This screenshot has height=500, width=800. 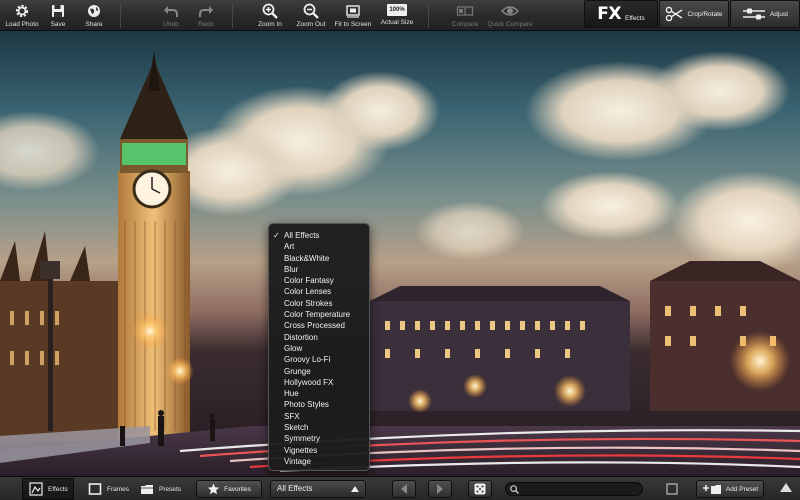 I want to click on menu-item-label: Color Temperature, so click(x=317, y=315).